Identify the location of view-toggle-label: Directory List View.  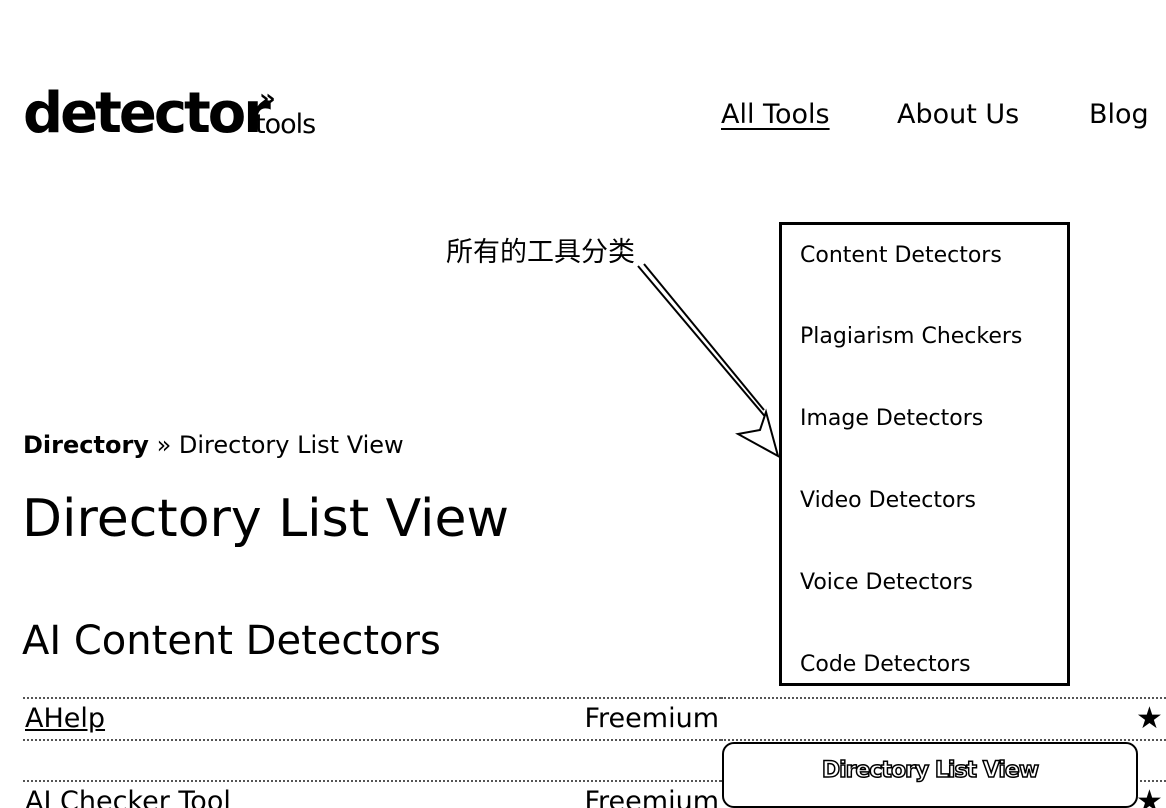
(930, 770).